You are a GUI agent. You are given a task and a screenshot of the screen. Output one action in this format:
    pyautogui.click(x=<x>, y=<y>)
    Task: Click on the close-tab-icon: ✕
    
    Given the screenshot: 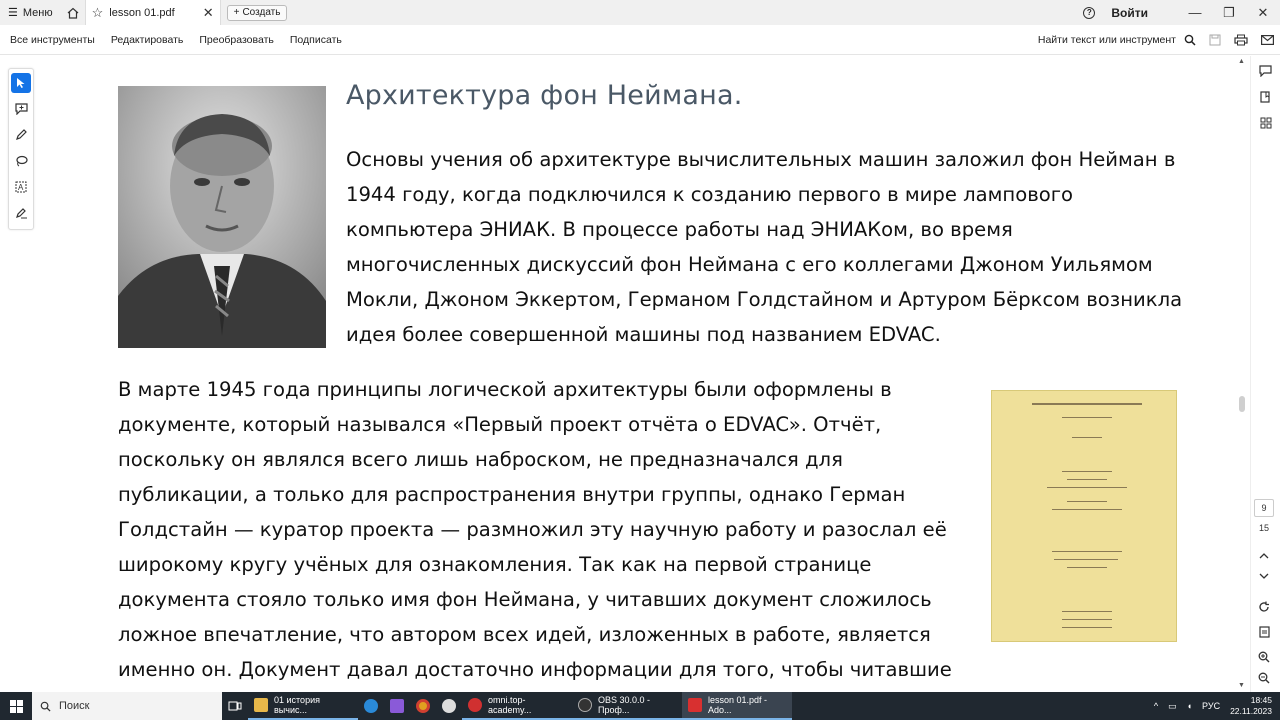 What is the action you would take?
    pyautogui.click(x=208, y=13)
    